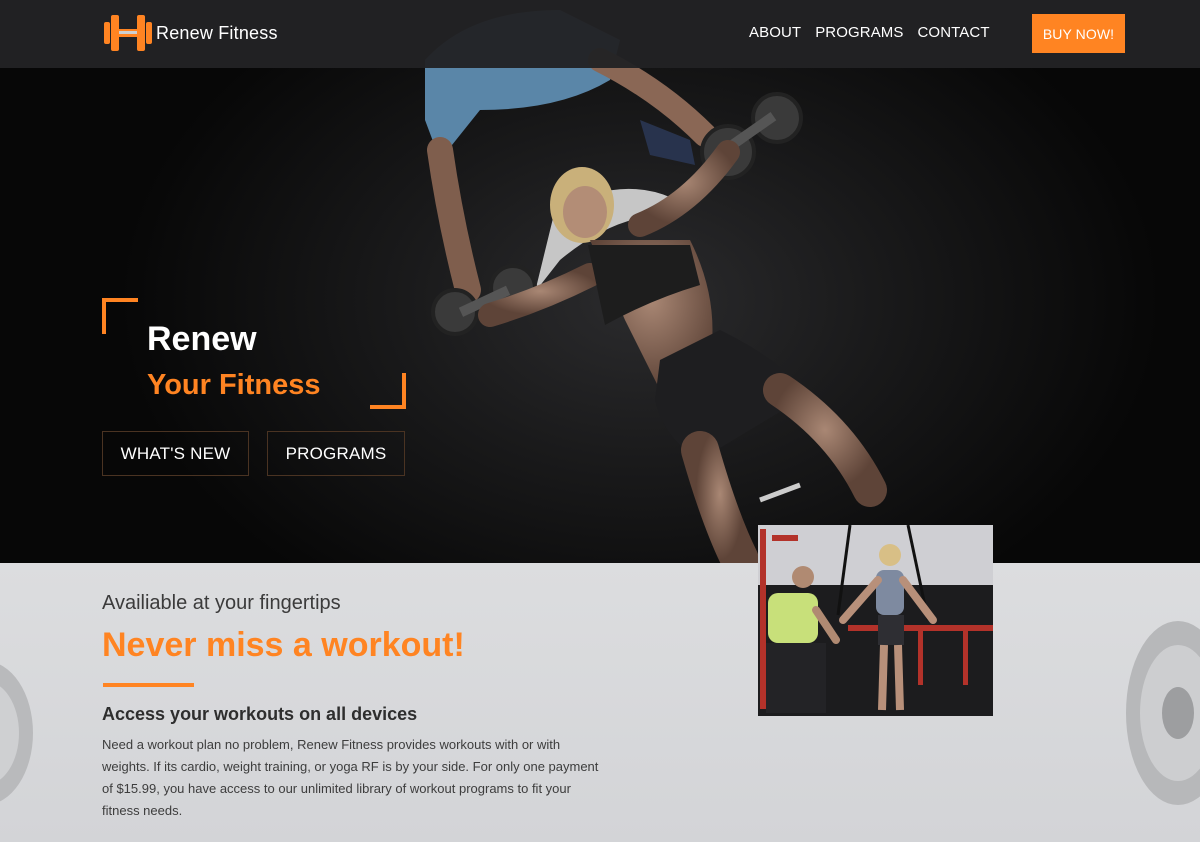 The image size is (1200, 842). I want to click on features-subheading: Access your workouts on all devices, so click(260, 714).